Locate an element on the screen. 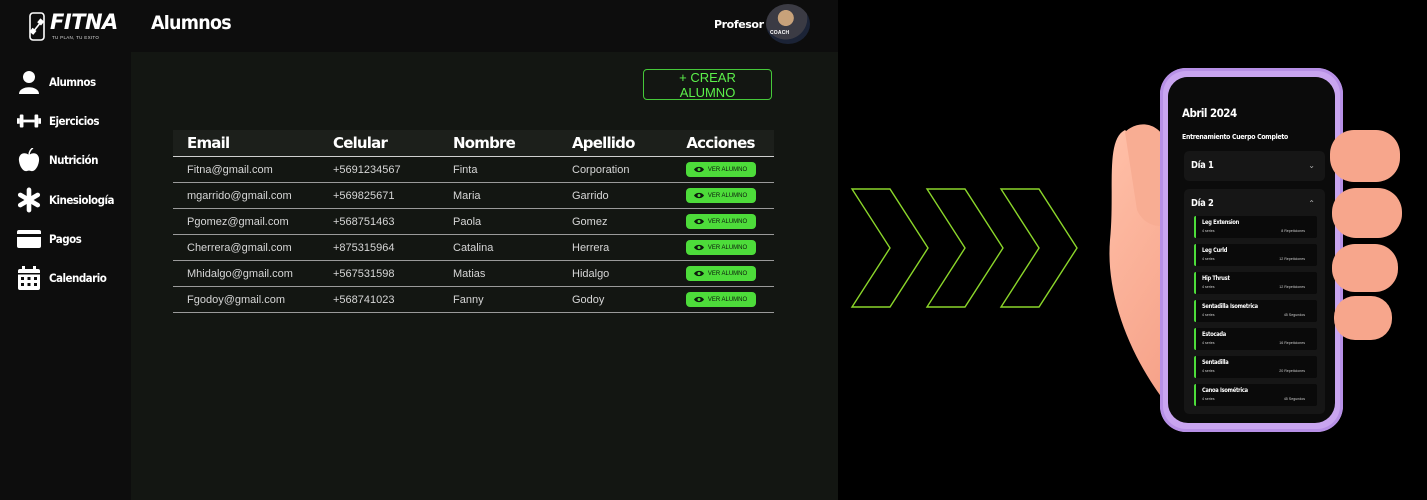  cell-surname: Hidalgo is located at coordinates (609, 273).